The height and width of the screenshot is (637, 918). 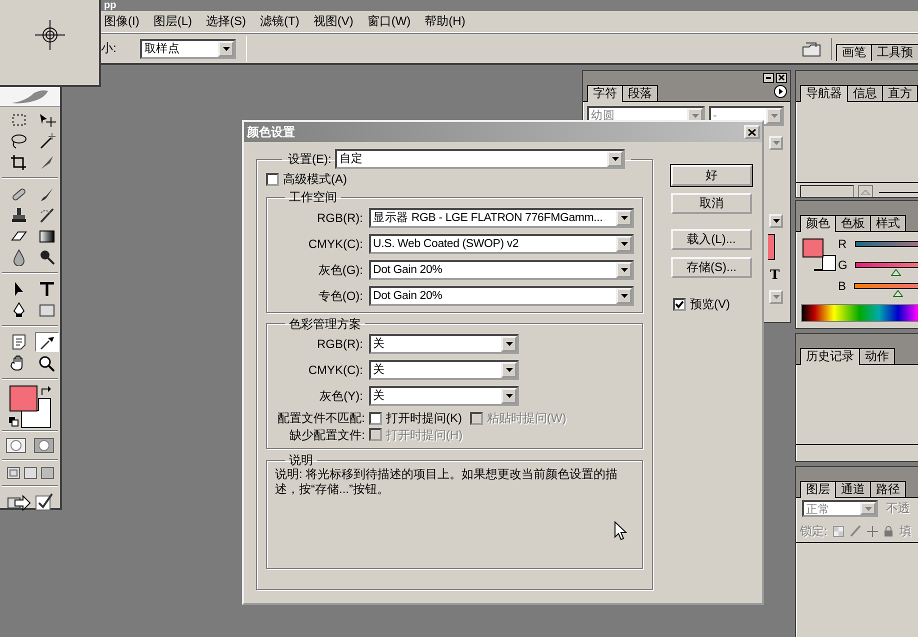 I want to click on panel-tab: 色板, so click(x=853, y=223).